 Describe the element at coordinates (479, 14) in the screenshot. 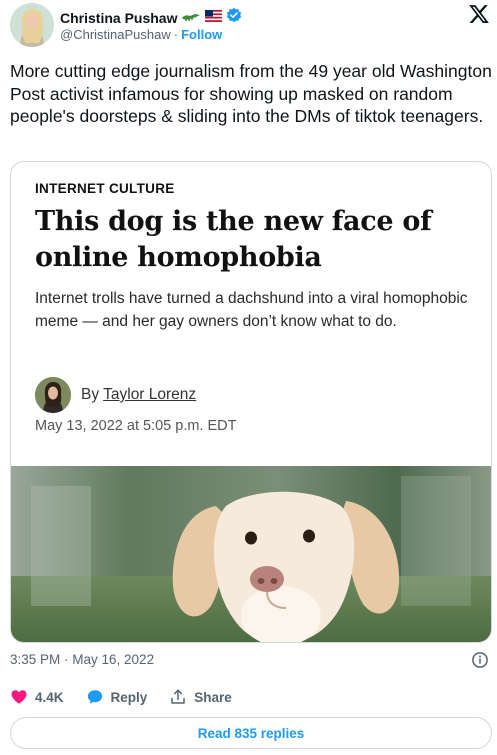

I see `x-logo-icon` at that location.